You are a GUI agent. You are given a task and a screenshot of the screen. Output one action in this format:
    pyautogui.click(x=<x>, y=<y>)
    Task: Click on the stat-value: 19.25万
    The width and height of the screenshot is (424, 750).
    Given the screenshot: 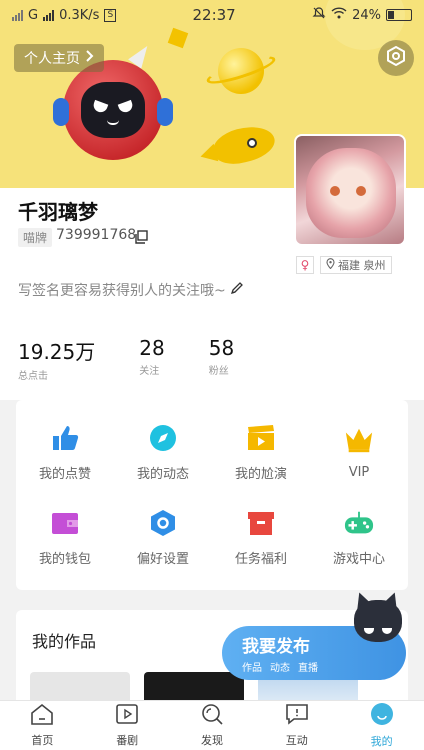 What is the action you would take?
    pyautogui.click(x=57, y=352)
    